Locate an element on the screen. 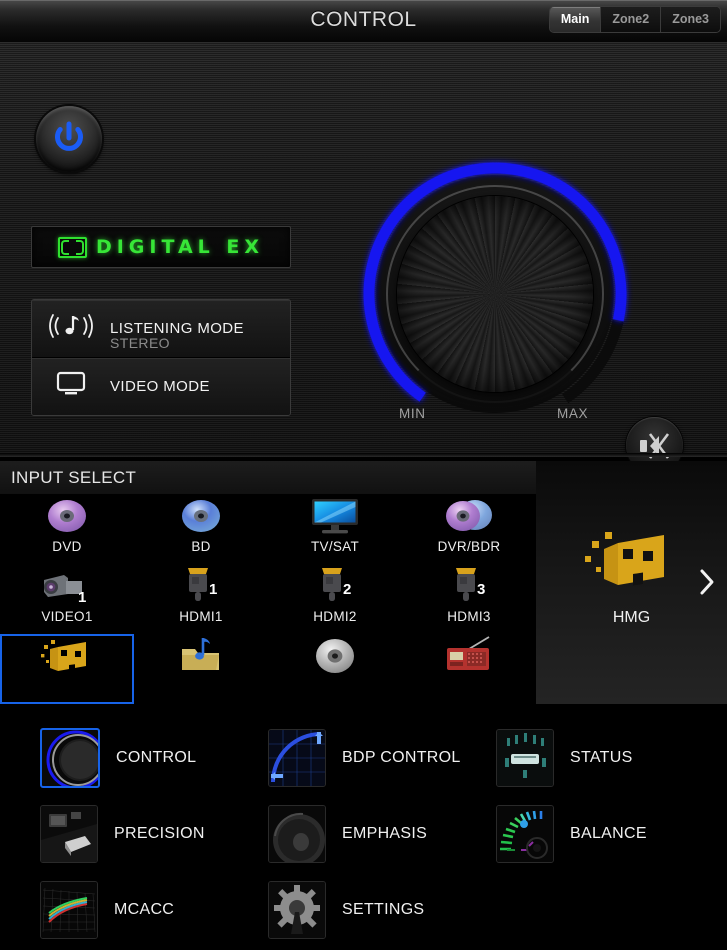  dolby-logo-icon is located at coordinates (72, 247).